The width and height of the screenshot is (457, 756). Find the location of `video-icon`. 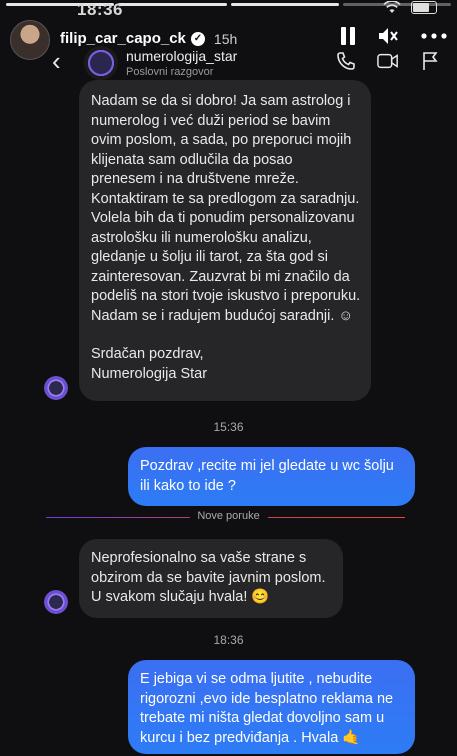

video-icon is located at coordinates (388, 61).